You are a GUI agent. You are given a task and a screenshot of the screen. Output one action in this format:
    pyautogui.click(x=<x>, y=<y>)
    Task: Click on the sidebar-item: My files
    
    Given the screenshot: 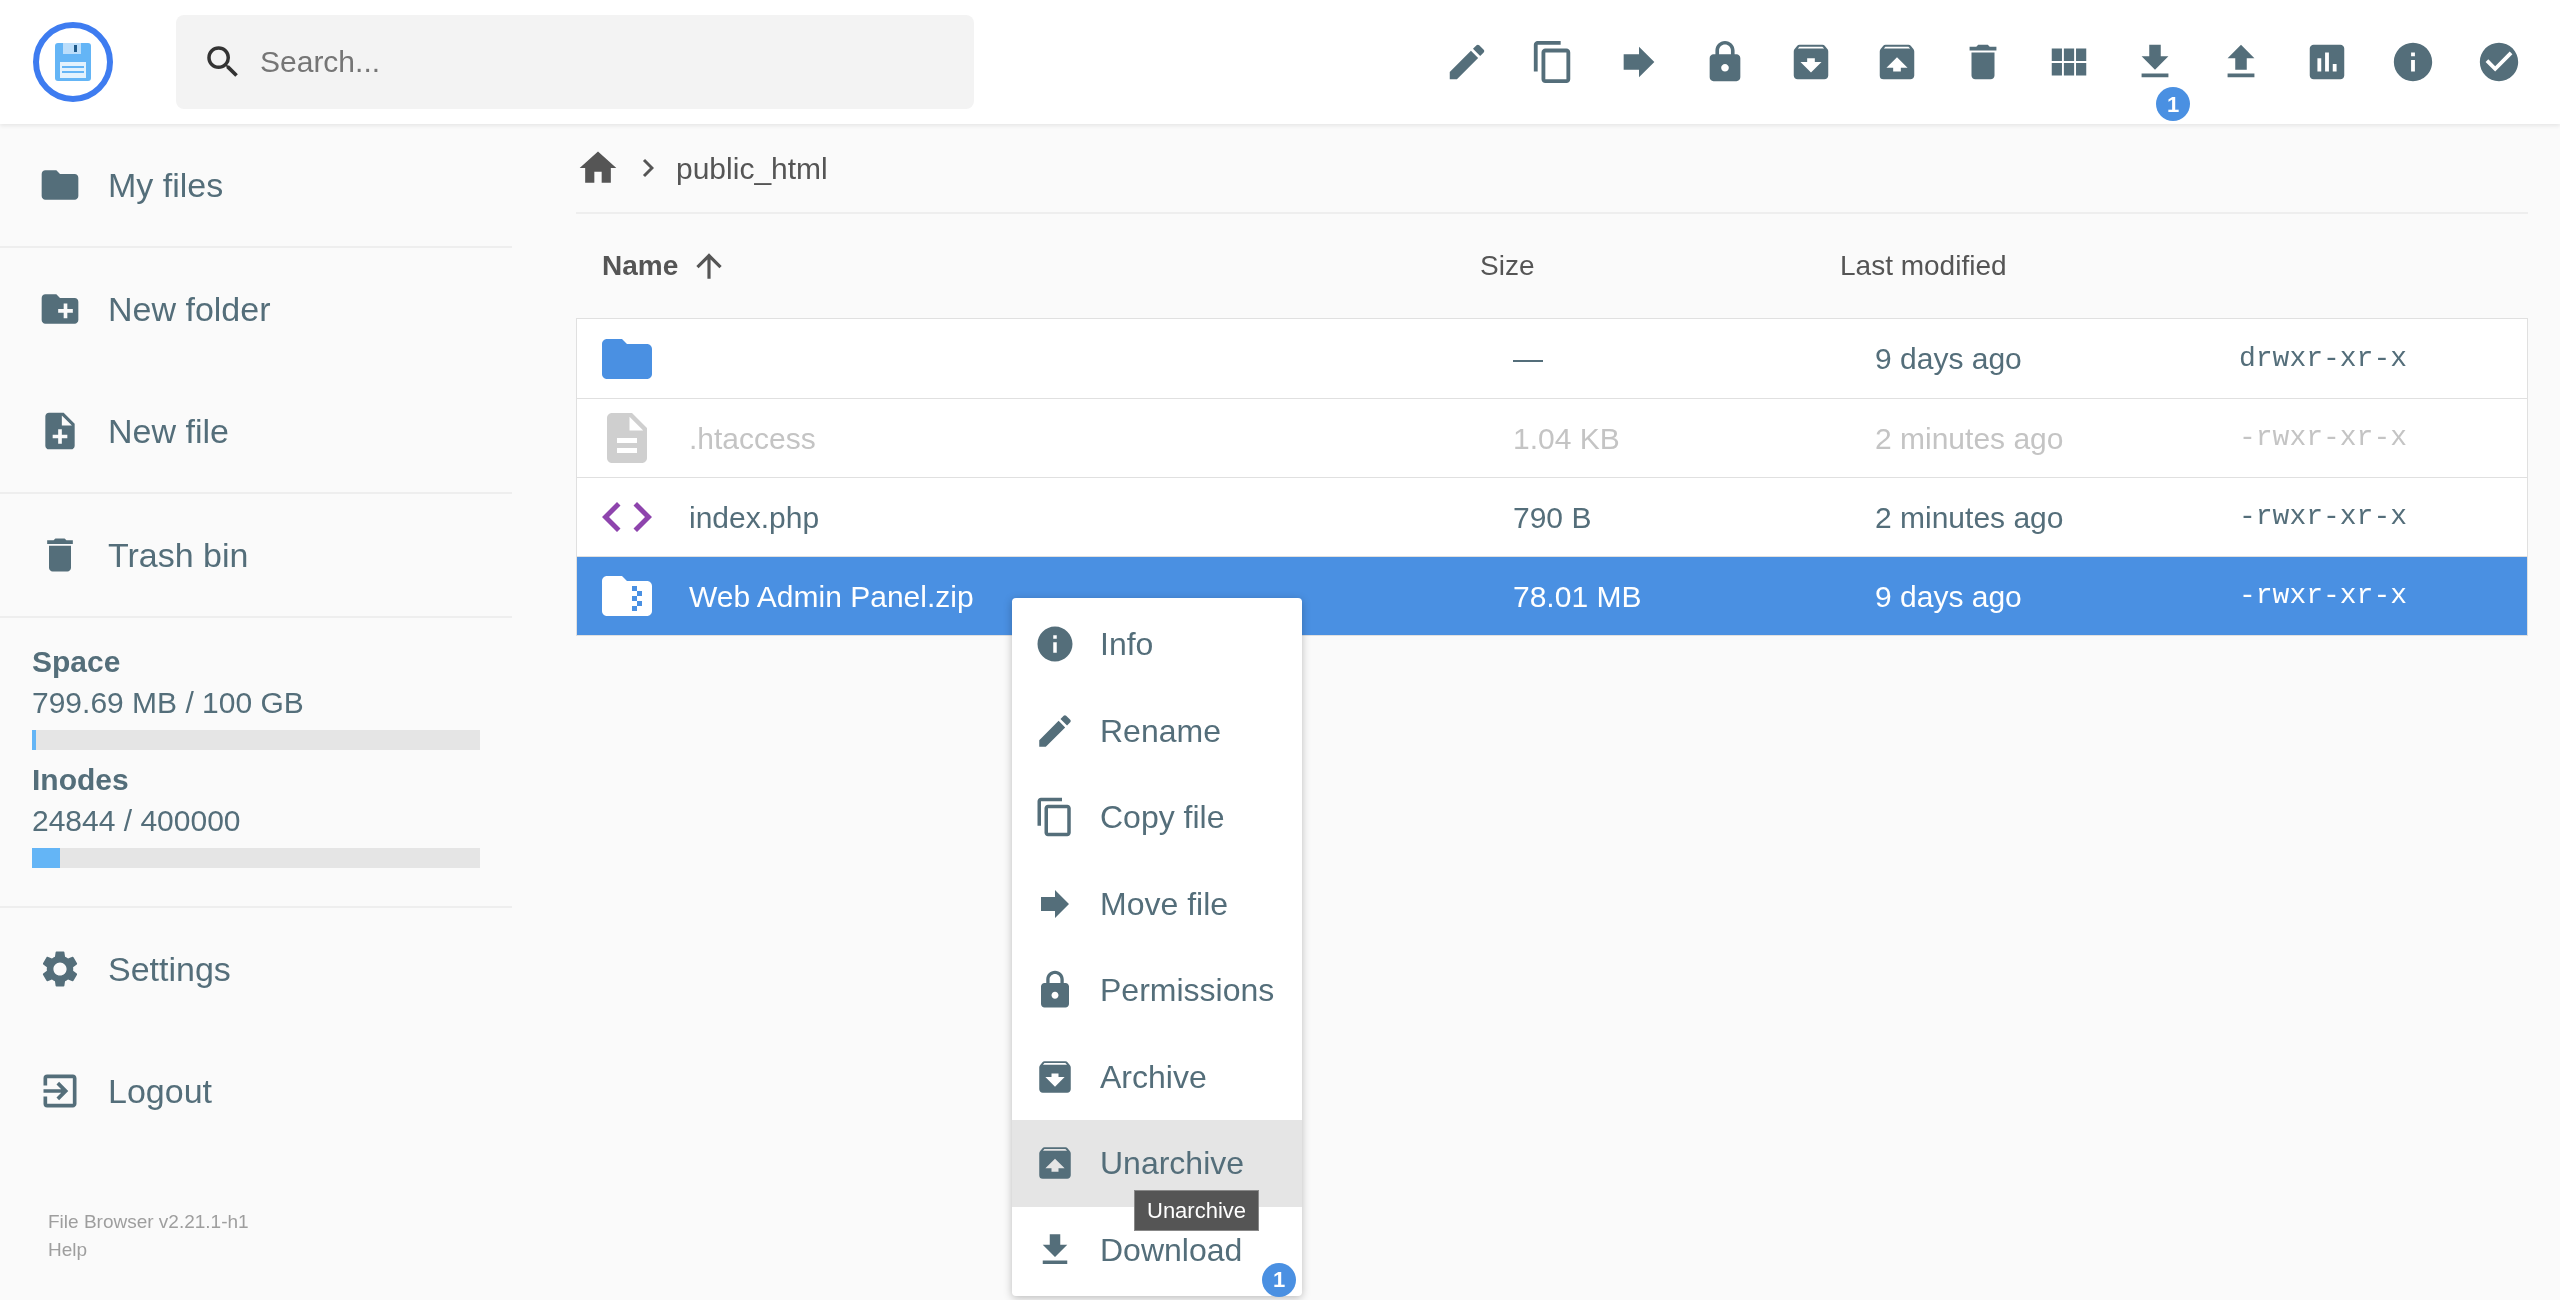 What is the action you would take?
    pyautogui.click(x=256, y=185)
    